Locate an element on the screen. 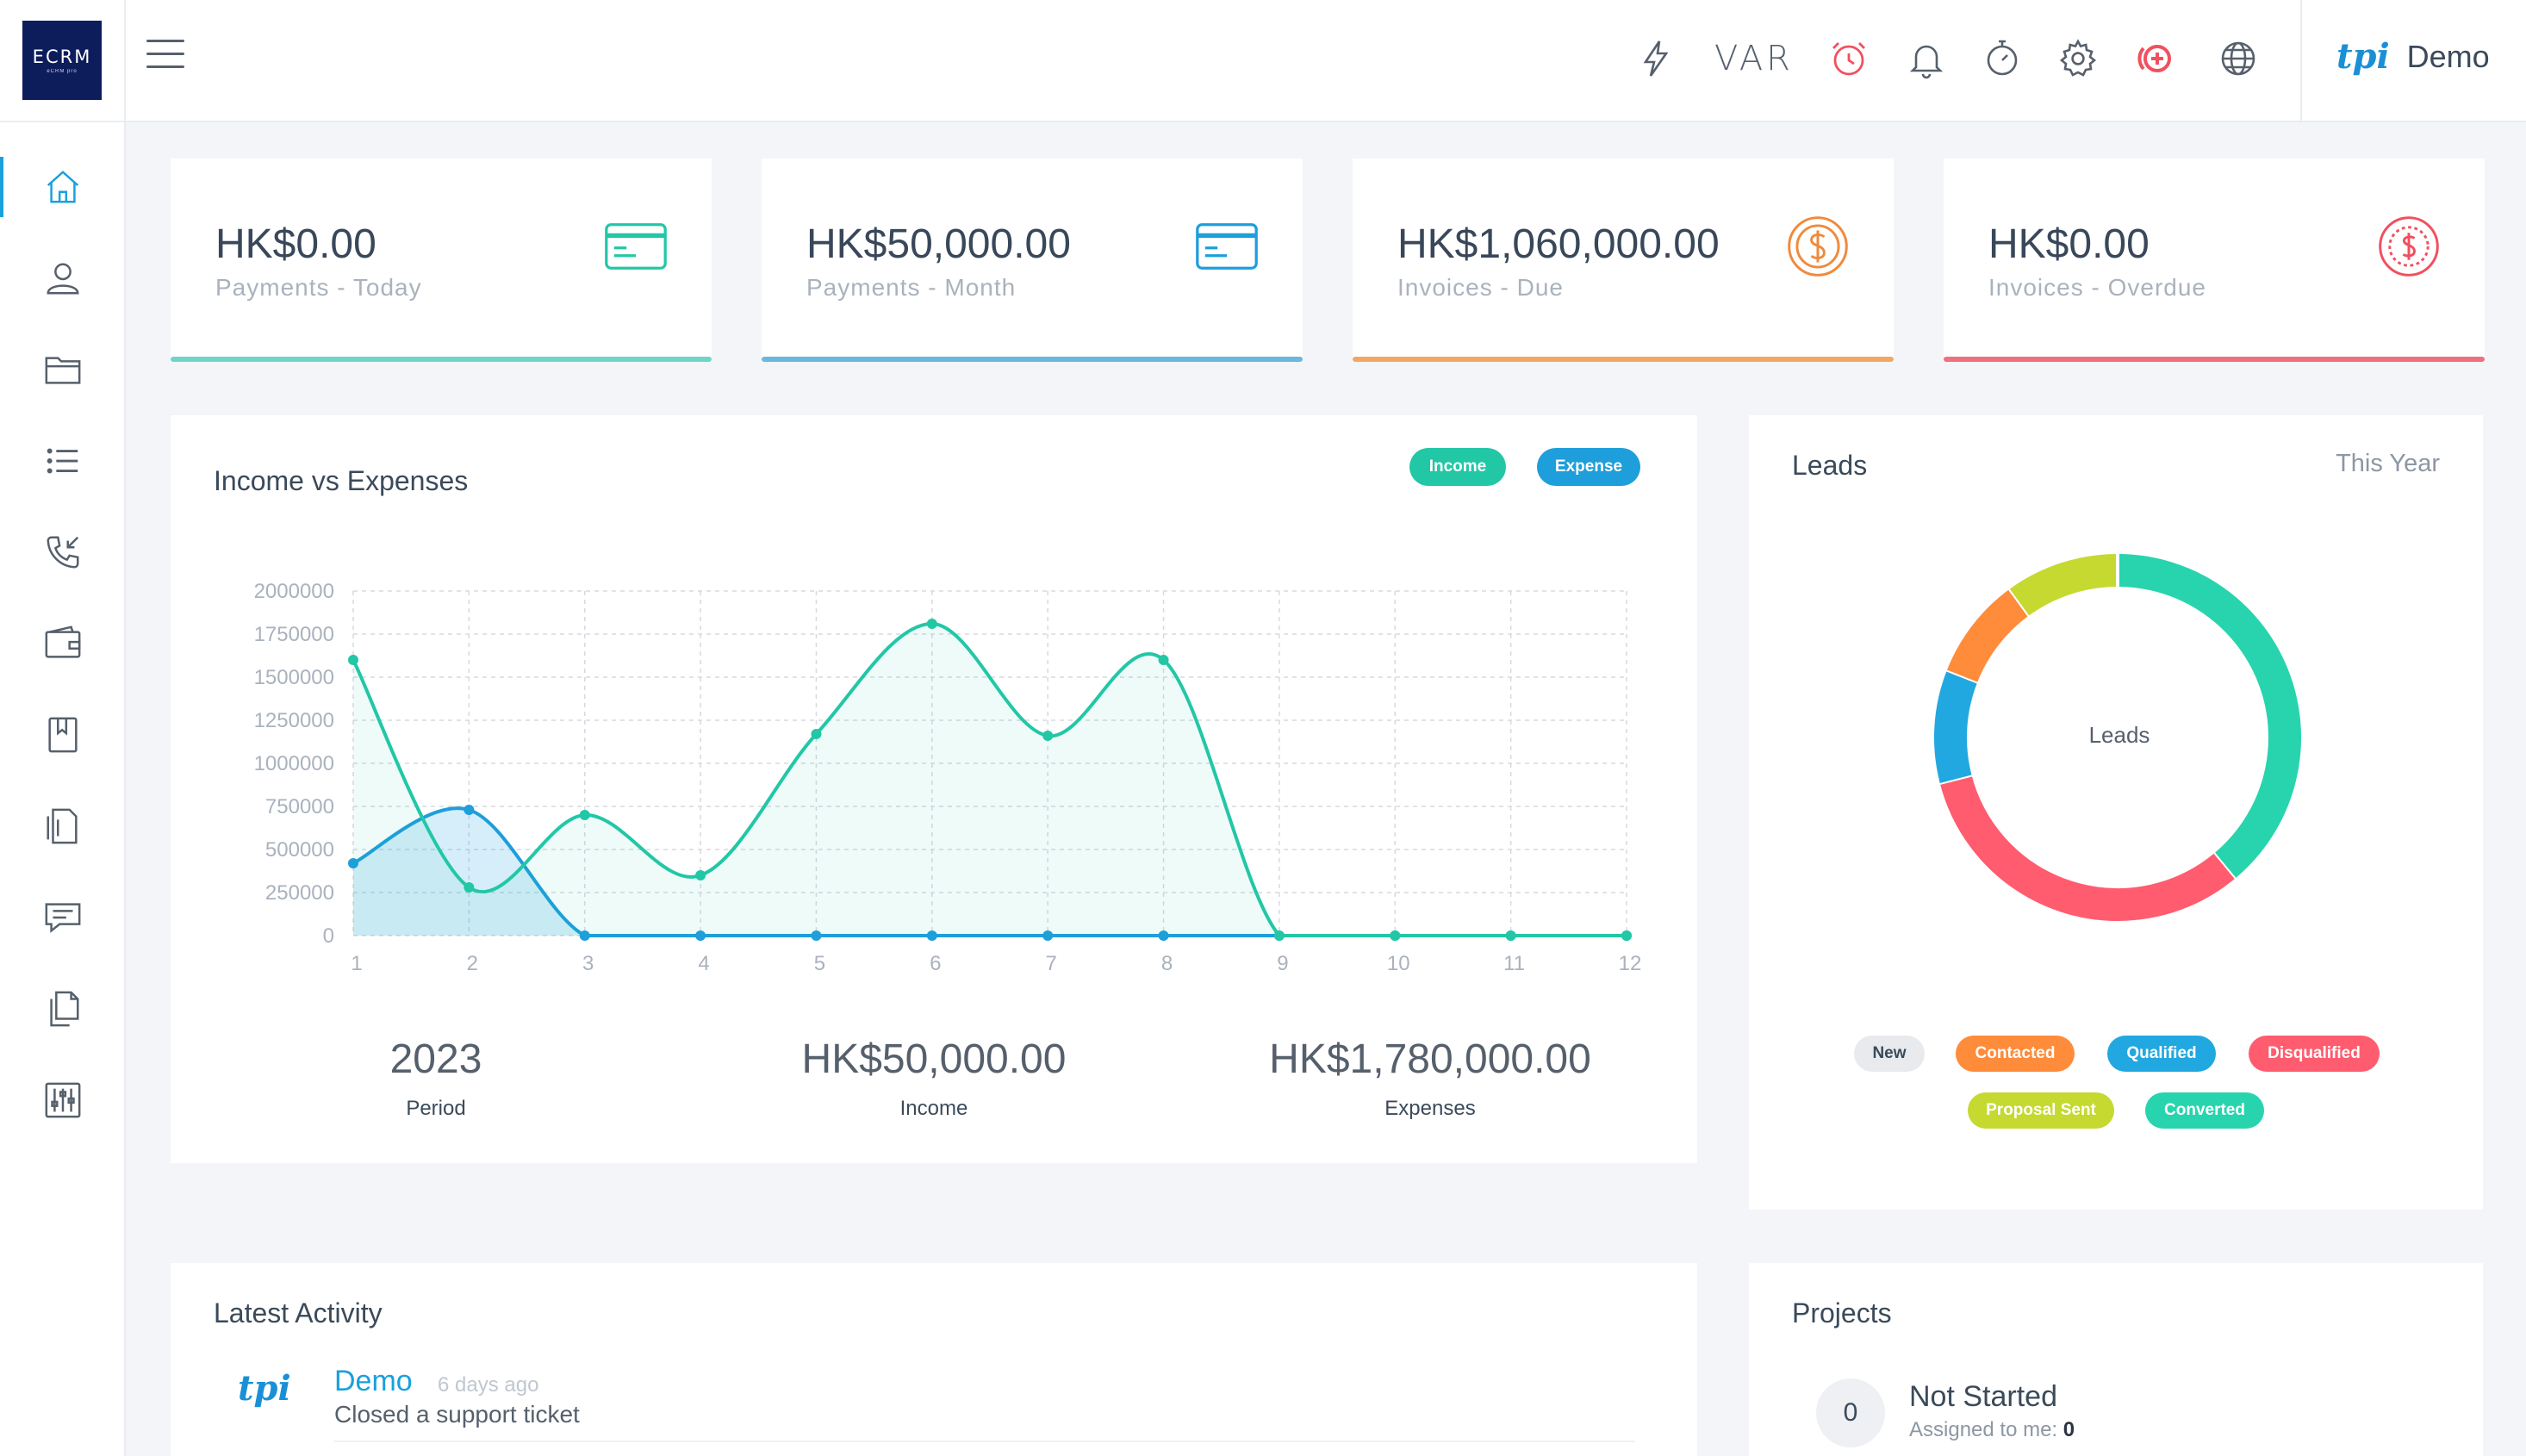 This screenshot has width=2526, height=1456. files-icon is located at coordinates (63, 1009).